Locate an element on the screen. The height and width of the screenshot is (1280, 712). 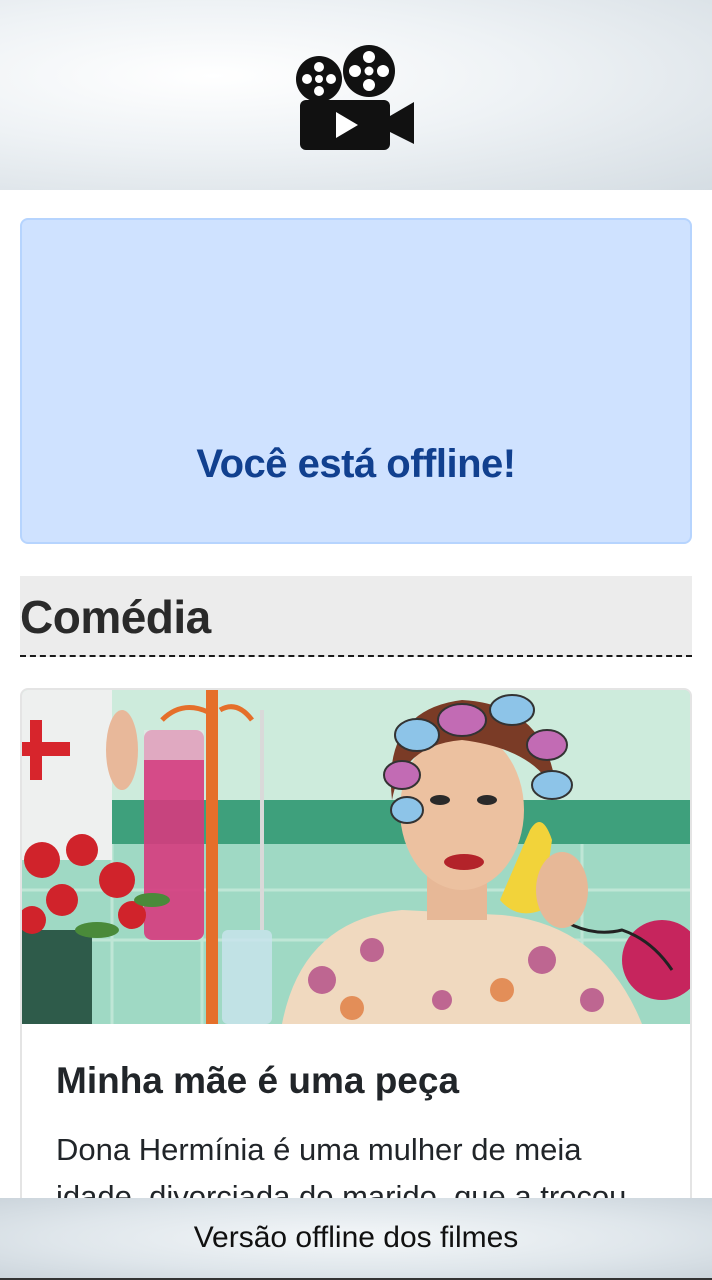
app-header is located at coordinates (356, 95).